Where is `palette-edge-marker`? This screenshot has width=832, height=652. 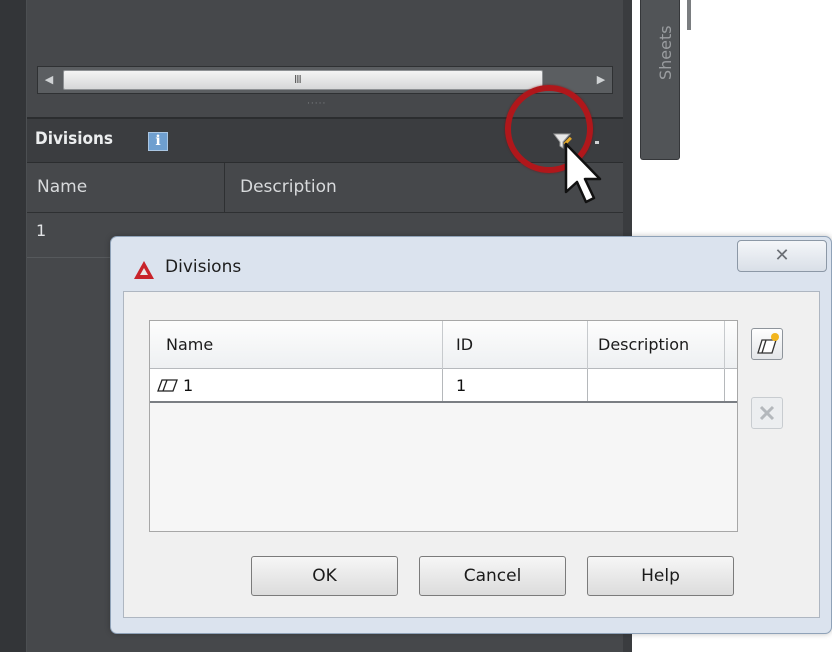
palette-edge-marker is located at coordinates (689, 15).